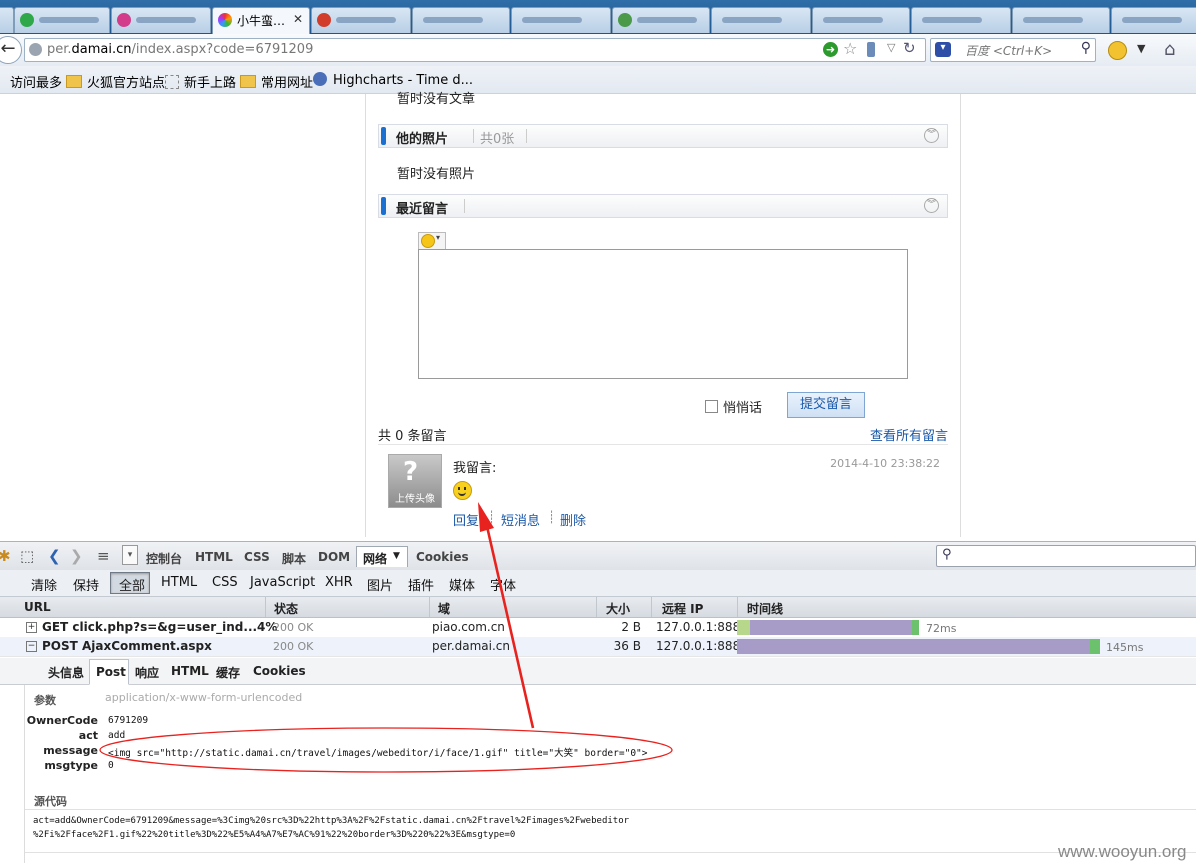 The image size is (1196, 863). I want to click on device-icon, so click(871, 49).